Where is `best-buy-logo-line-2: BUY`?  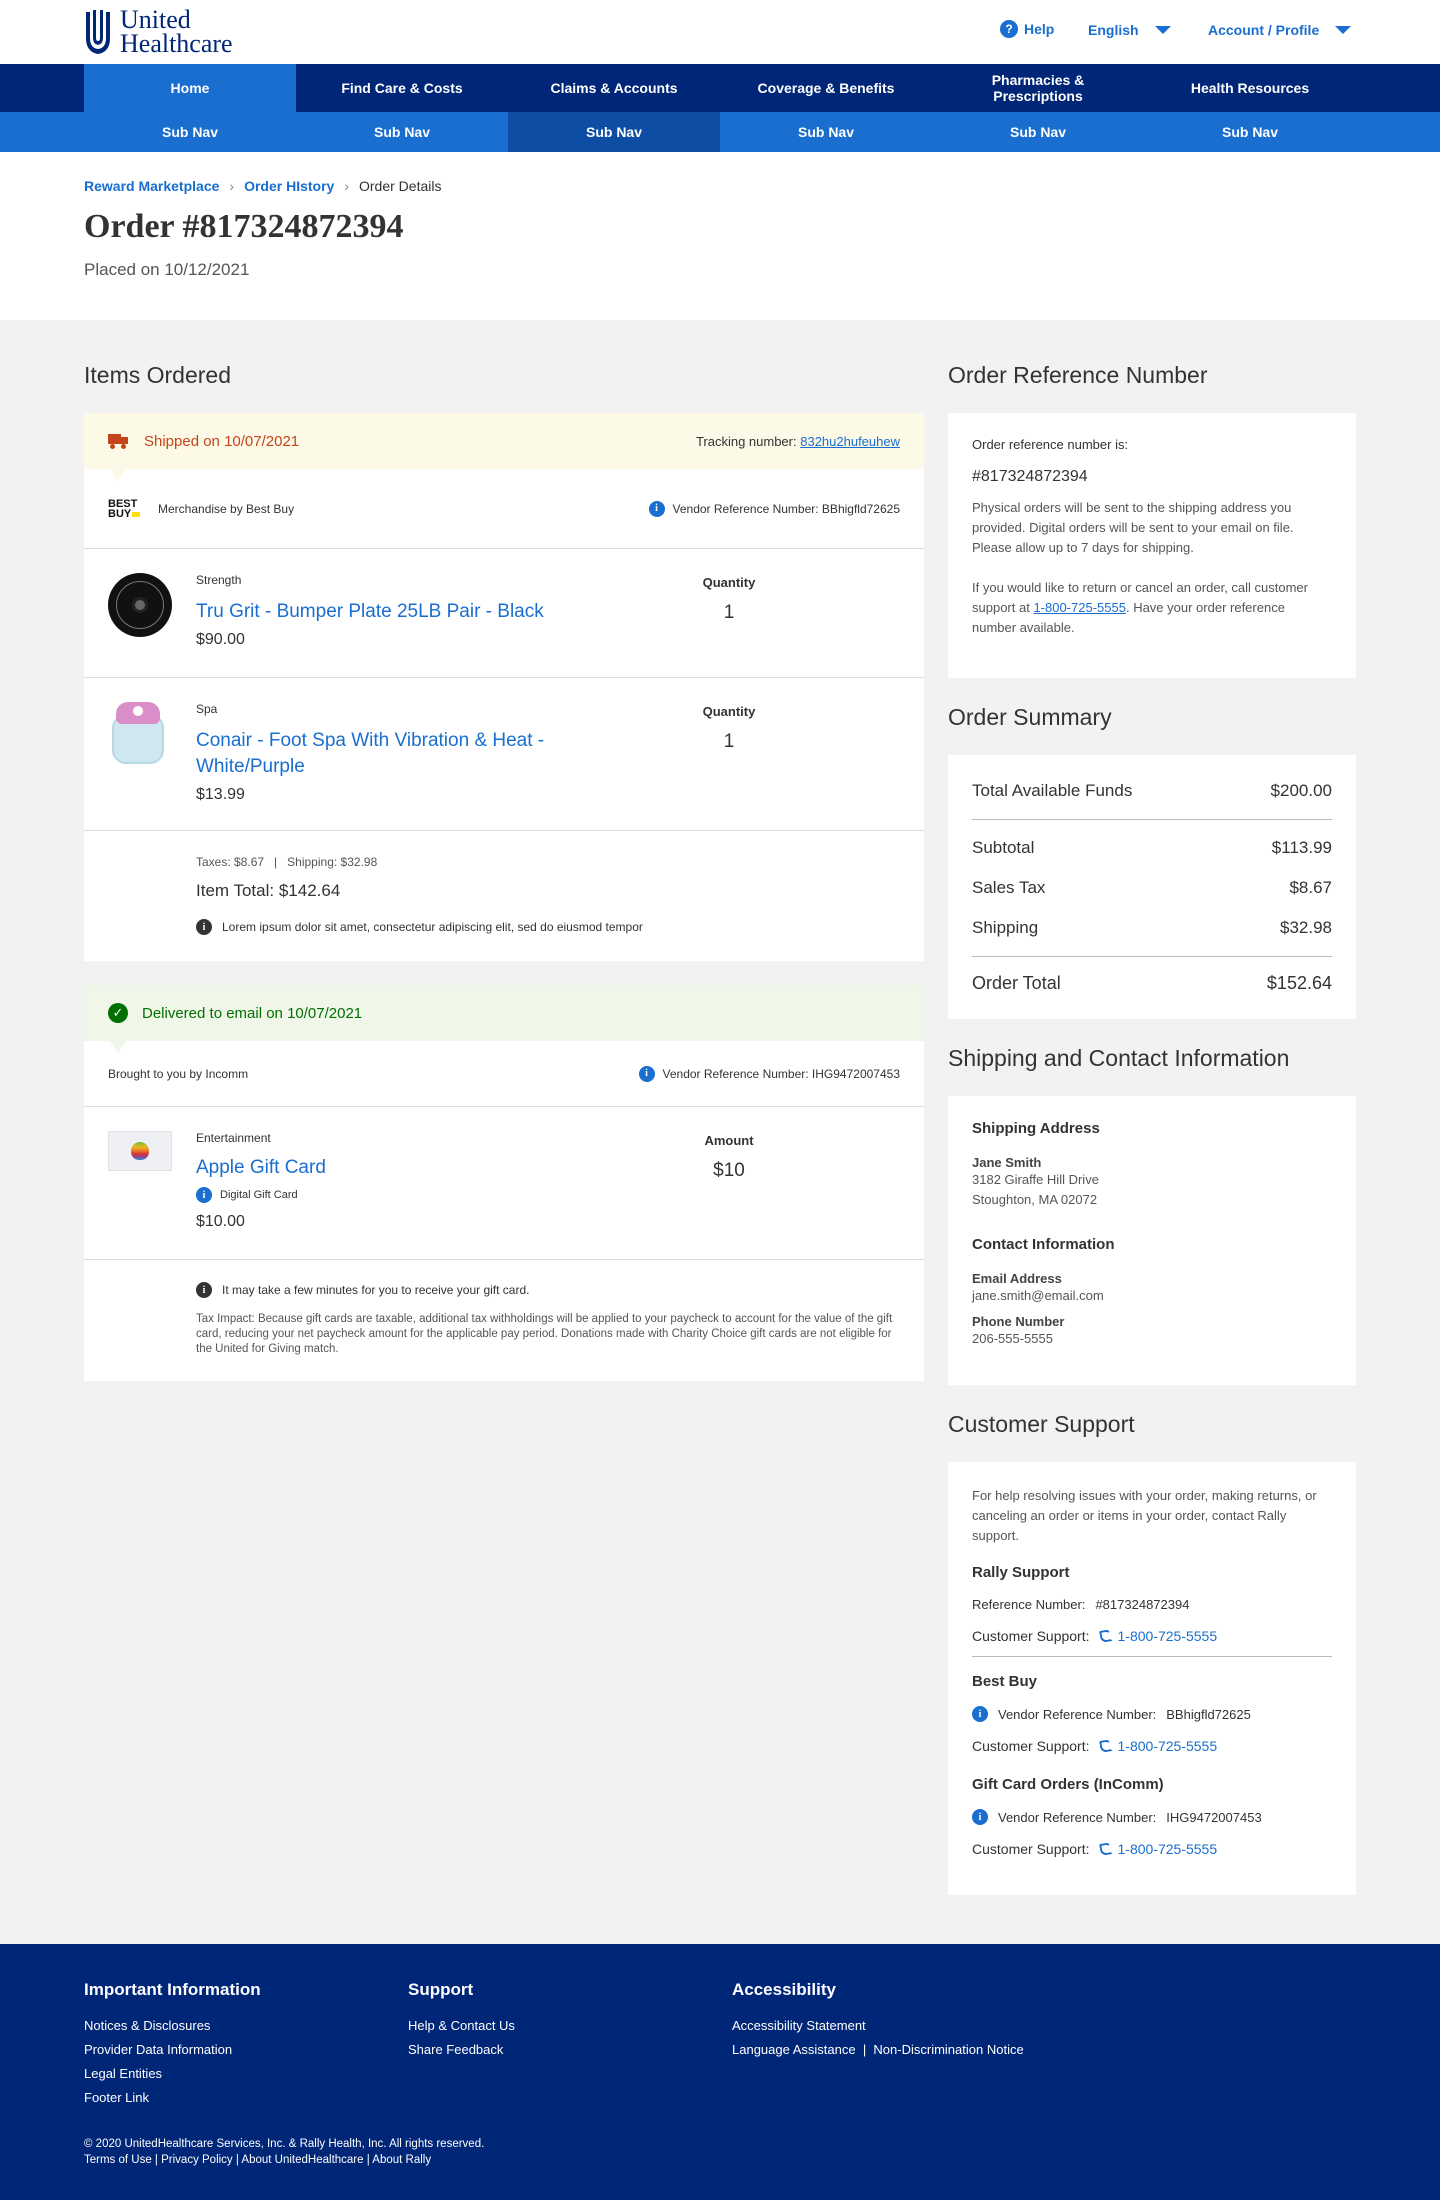
best-buy-logo-line-2: BUY is located at coordinates (120, 513).